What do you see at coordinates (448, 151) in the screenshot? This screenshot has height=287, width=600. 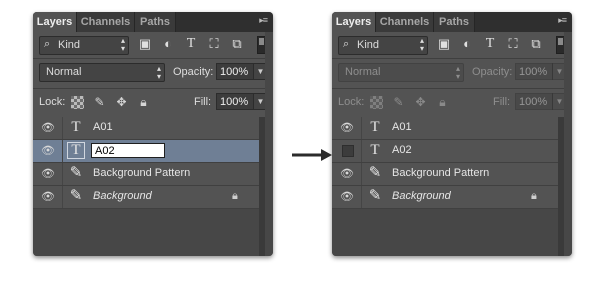 I see `layer-row: T A02` at bounding box center [448, 151].